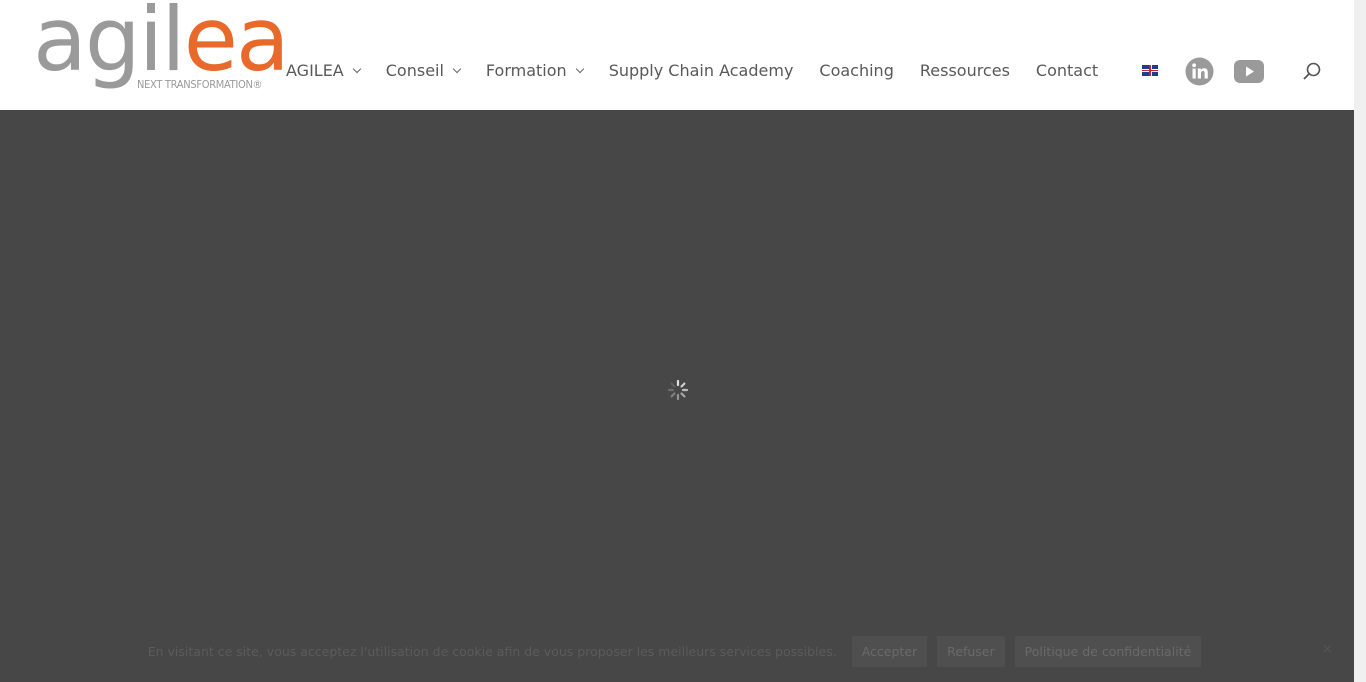 The height and width of the screenshot is (682, 1366). Describe the element at coordinates (1150, 70) in the screenshot. I see `uk-flag-icon` at that location.